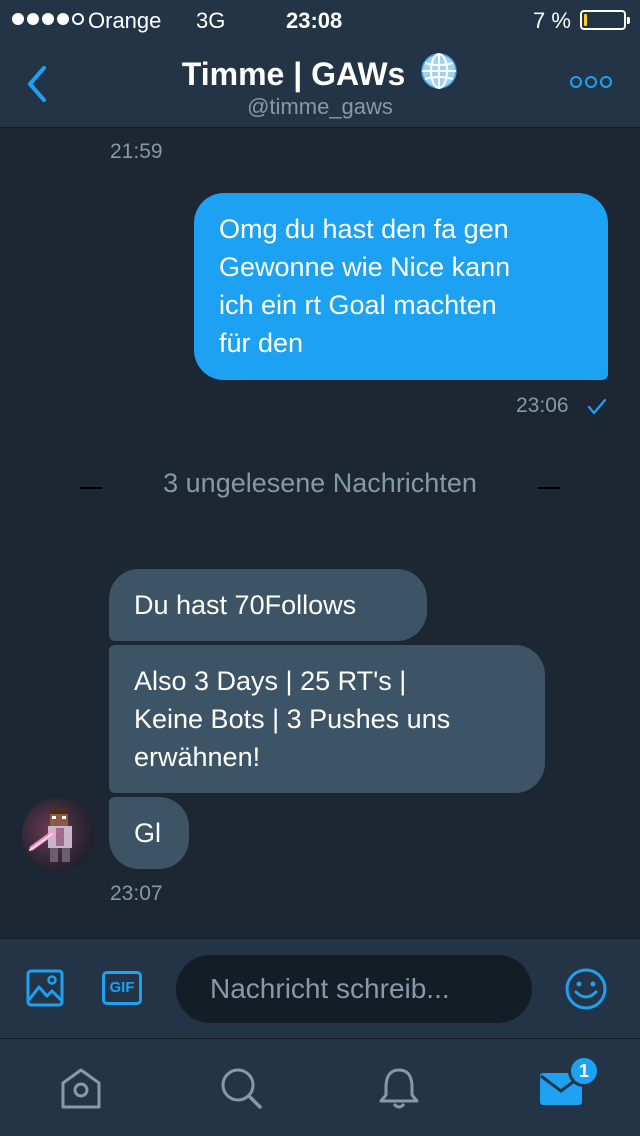 Image resolution: width=640 pixels, height=1136 pixels. Describe the element at coordinates (354, 989) in the screenshot. I see `message-input` at that location.